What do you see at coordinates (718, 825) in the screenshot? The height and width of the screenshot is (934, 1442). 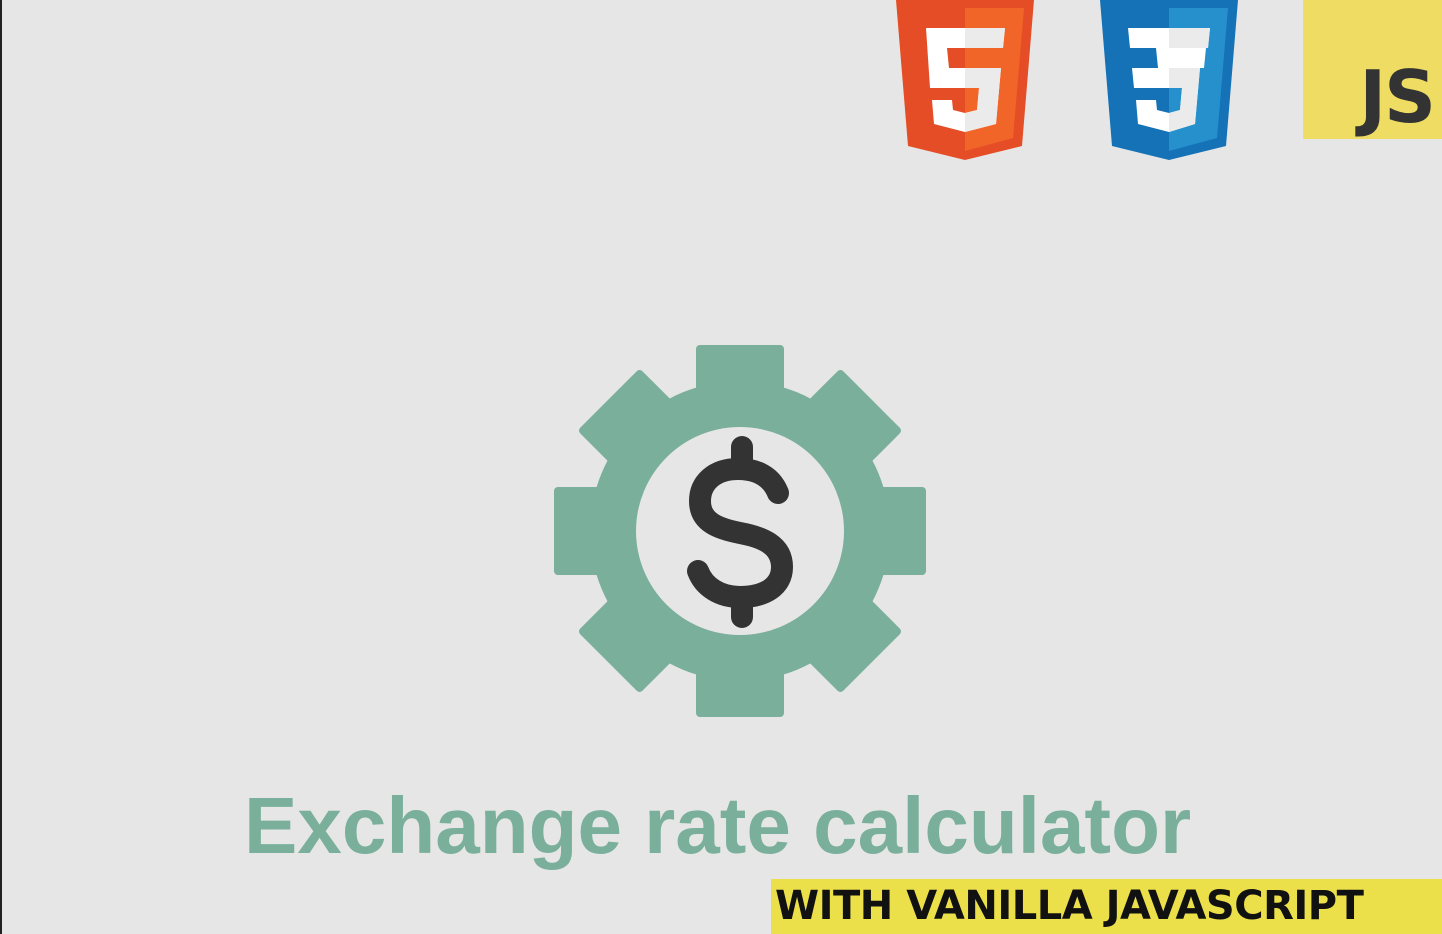 I see `page-title: Exchange rate calculator` at bounding box center [718, 825].